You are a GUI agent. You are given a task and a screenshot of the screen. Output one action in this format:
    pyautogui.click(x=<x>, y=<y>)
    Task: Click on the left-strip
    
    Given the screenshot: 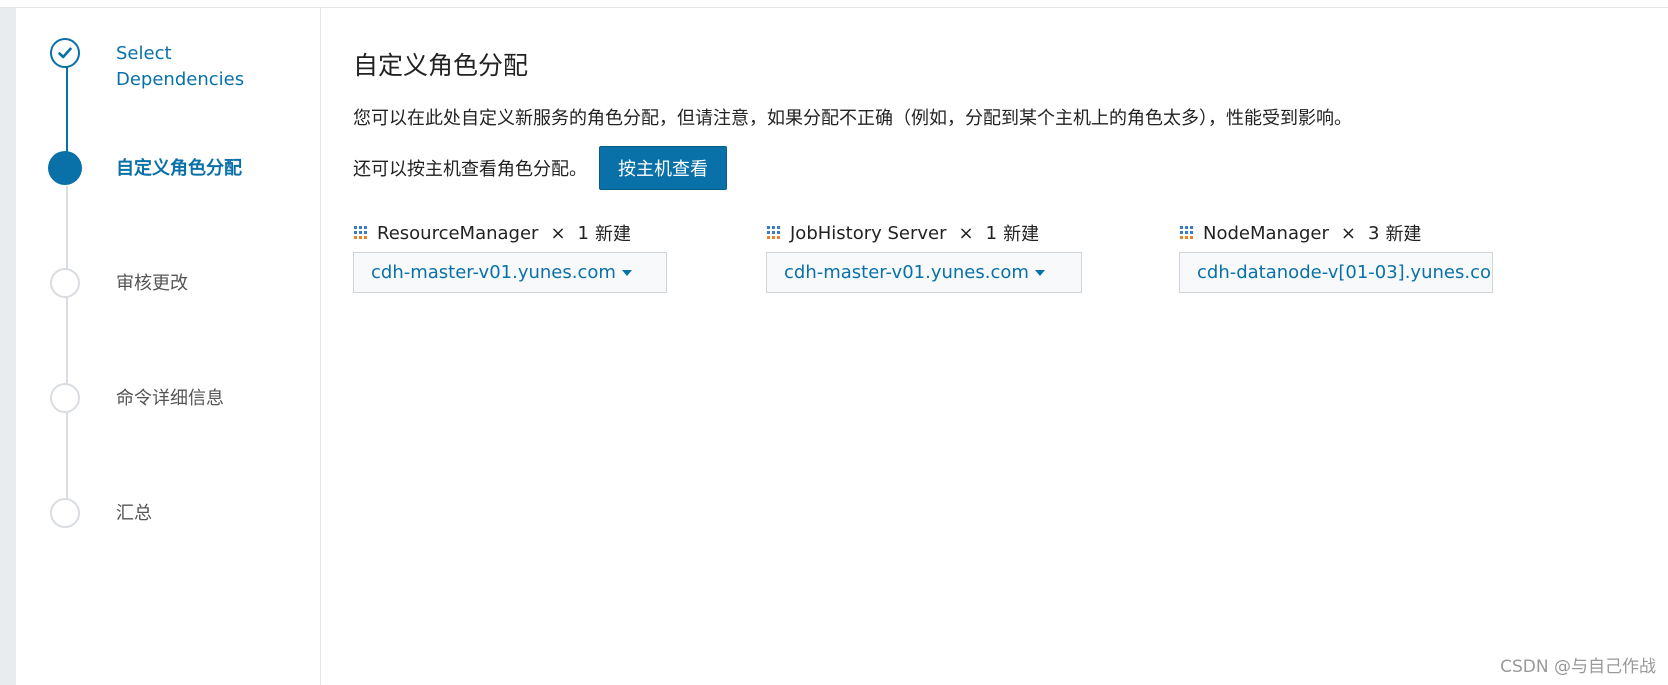 What is the action you would take?
    pyautogui.click(x=8, y=346)
    